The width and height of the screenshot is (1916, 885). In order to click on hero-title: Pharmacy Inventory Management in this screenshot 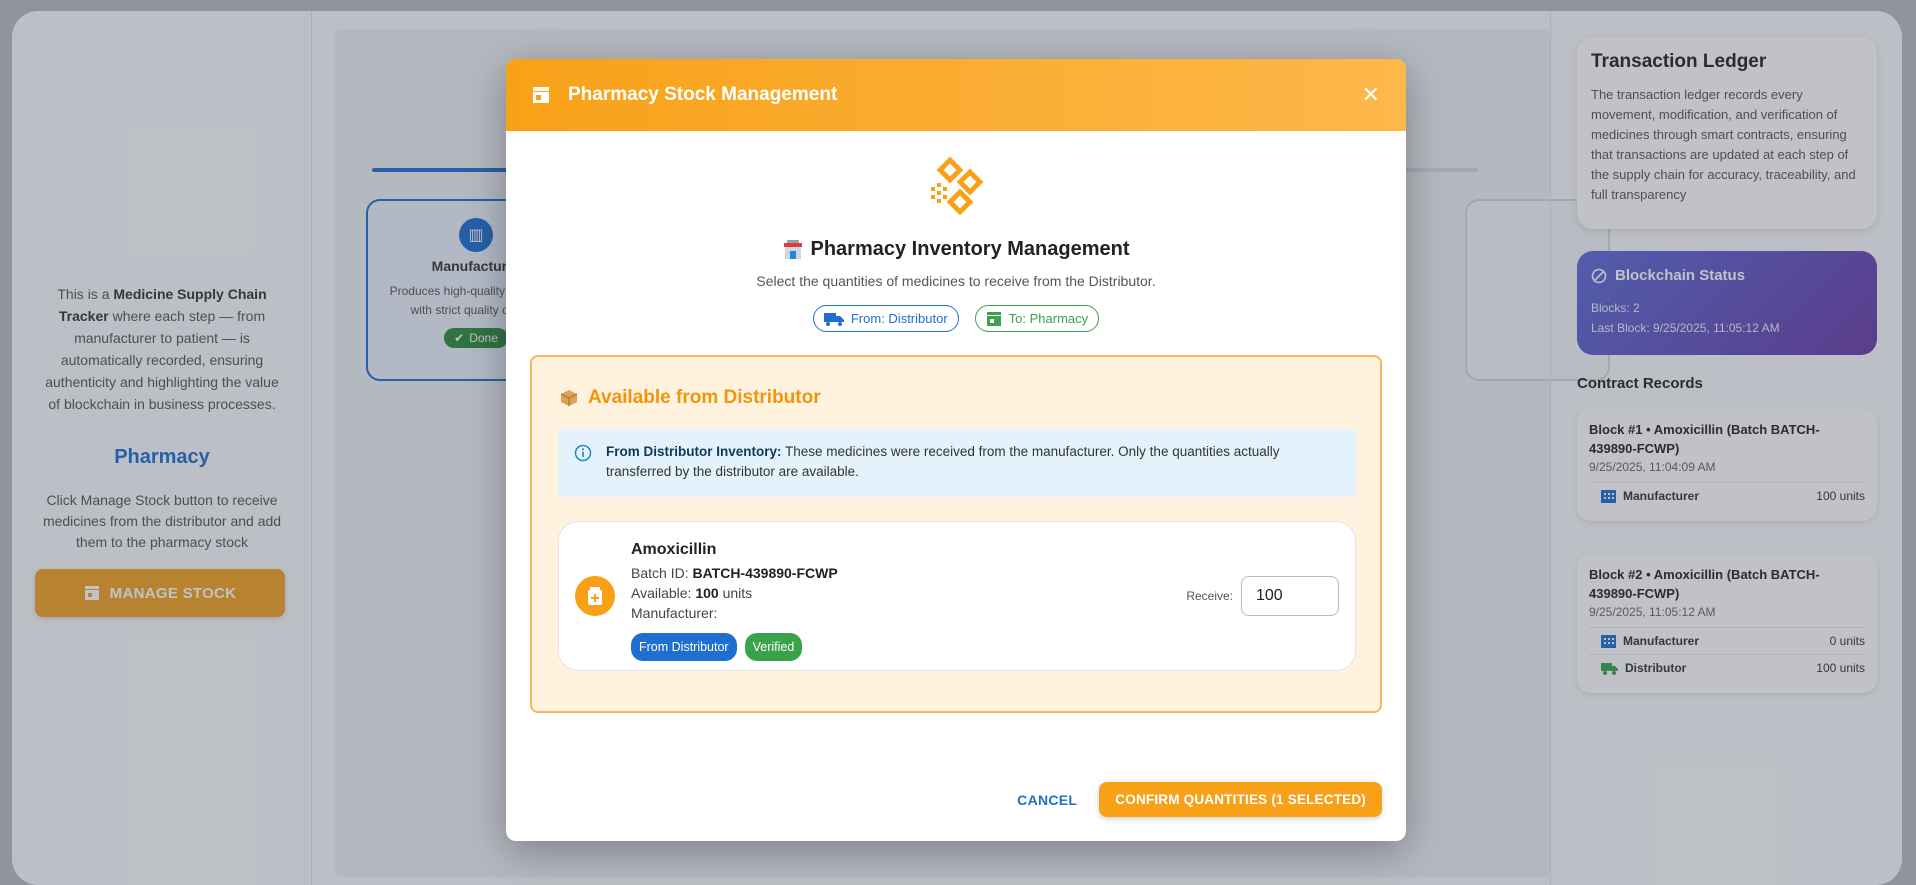, I will do `click(956, 249)`.